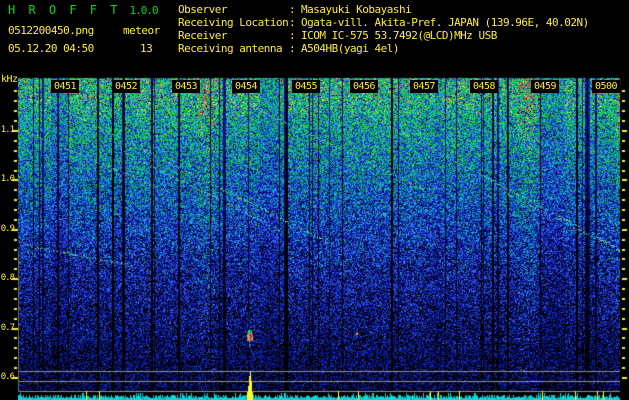 The image size is (629, 400). I want to click on app-title: H R O F F T, so click(64, 10).